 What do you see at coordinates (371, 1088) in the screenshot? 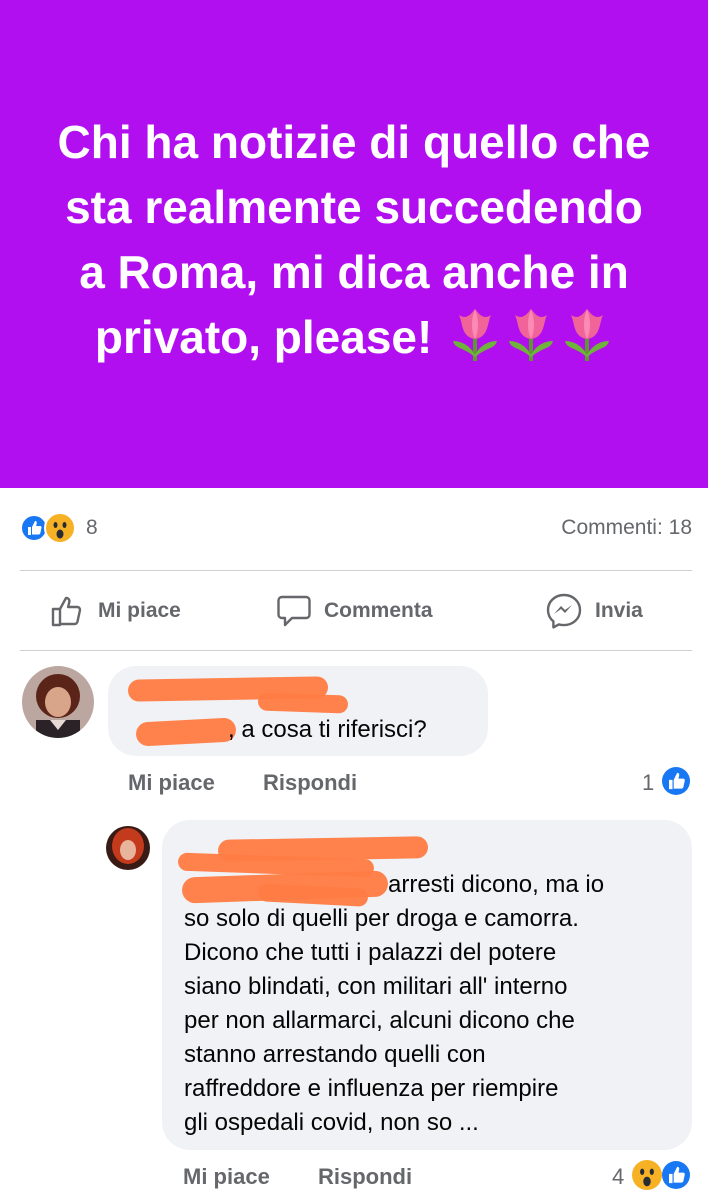
I see `comment-line: raffreddore e influenza per riempire` at bounding box center [371, 1088].